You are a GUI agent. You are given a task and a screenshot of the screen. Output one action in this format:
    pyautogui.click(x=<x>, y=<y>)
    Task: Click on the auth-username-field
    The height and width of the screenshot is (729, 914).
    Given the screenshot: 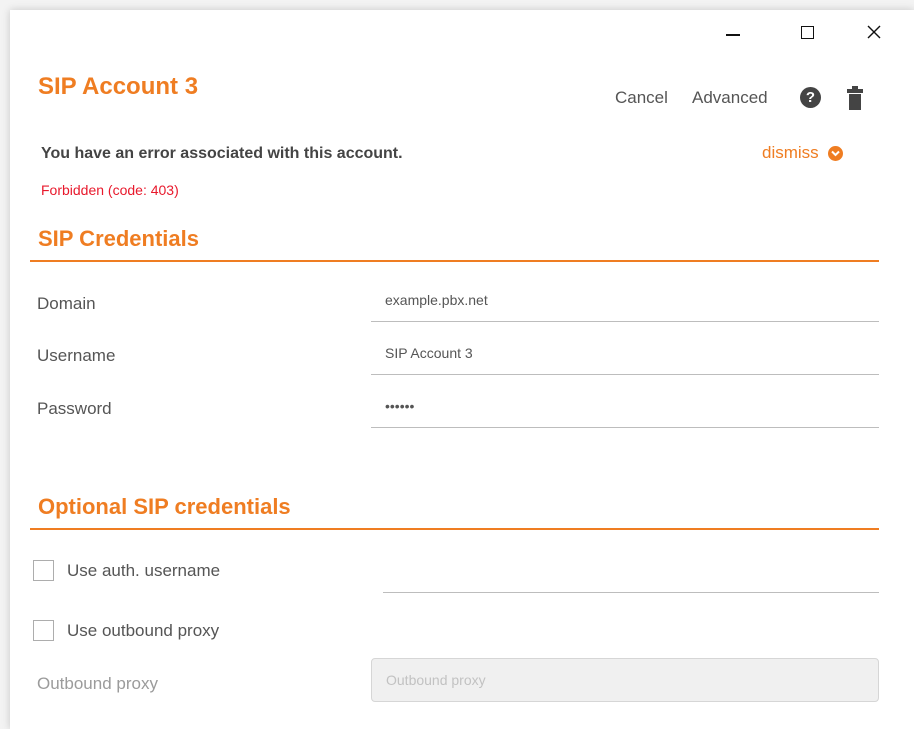 What is the action you would take?
    pyautogui.click(x=631, y=592)
    